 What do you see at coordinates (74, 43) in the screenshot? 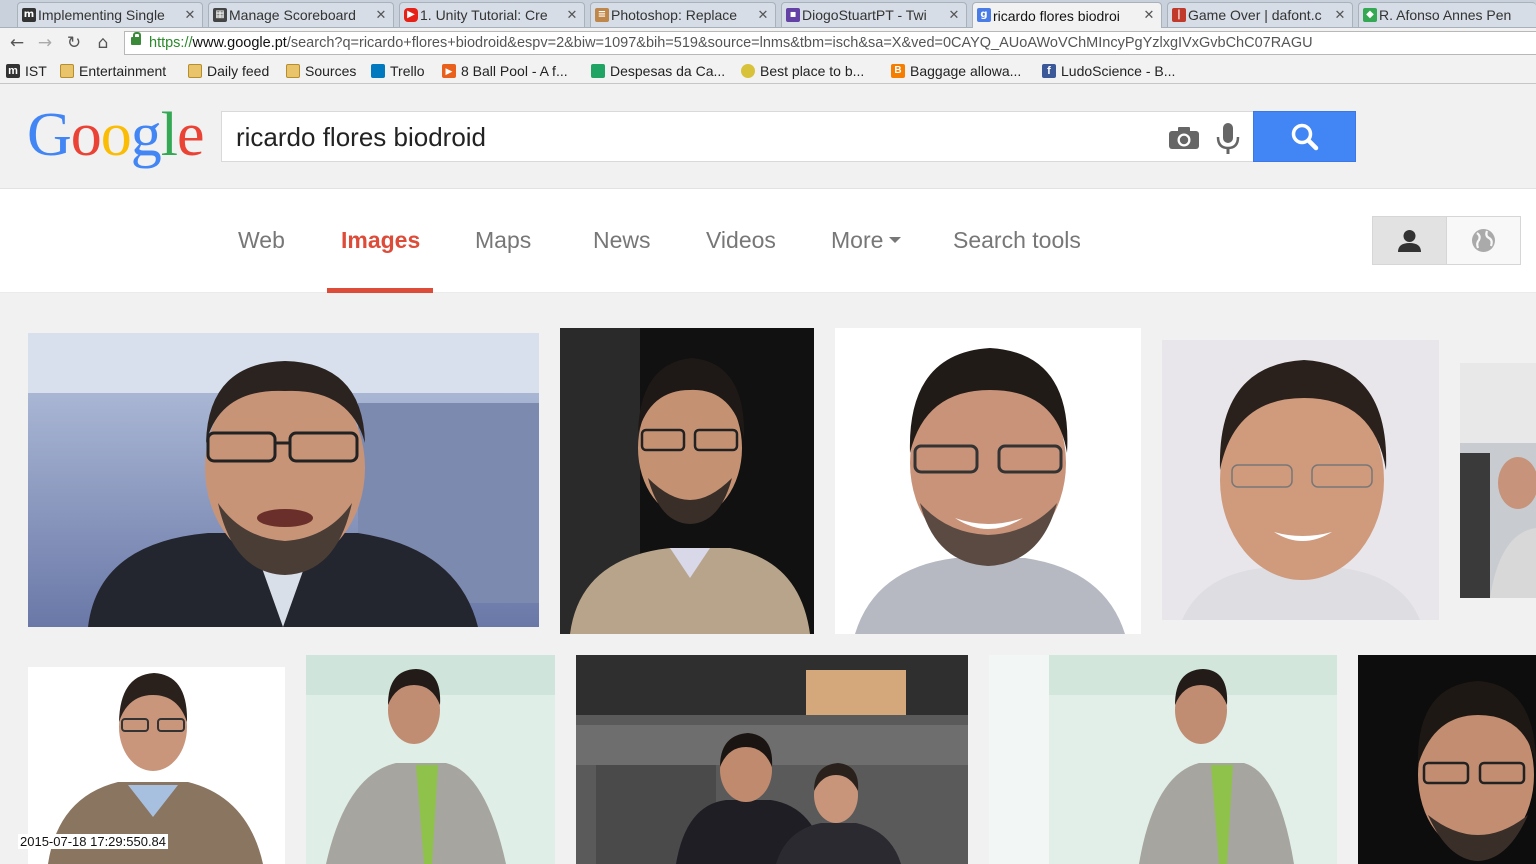
I see `reload-icon: ↻` at bounding box center [74, 43].